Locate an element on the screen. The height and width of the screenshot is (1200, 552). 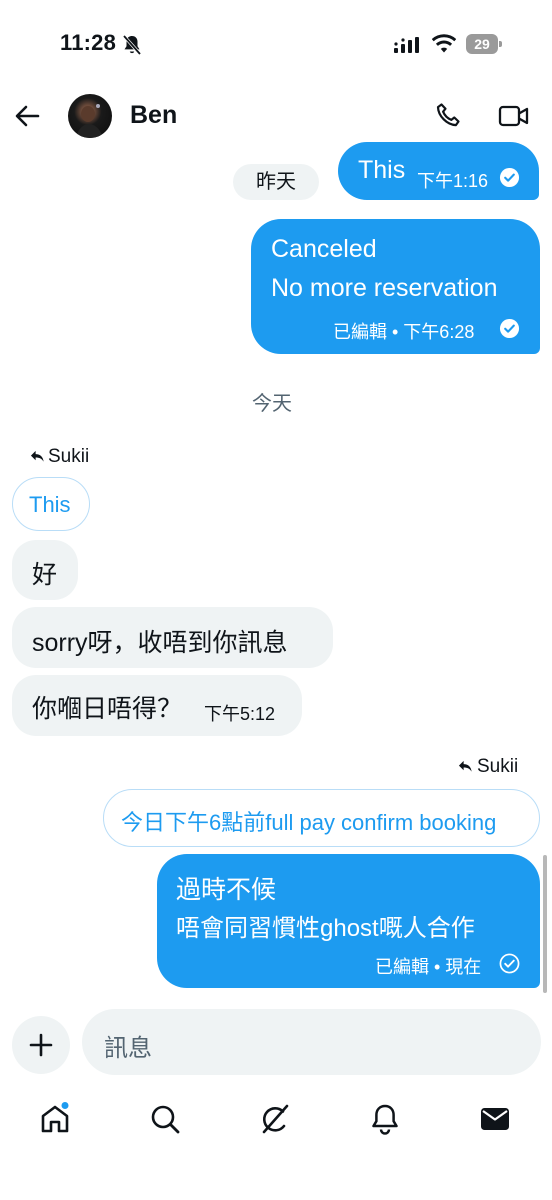
battery-tip is located at coordinates (500, 44).